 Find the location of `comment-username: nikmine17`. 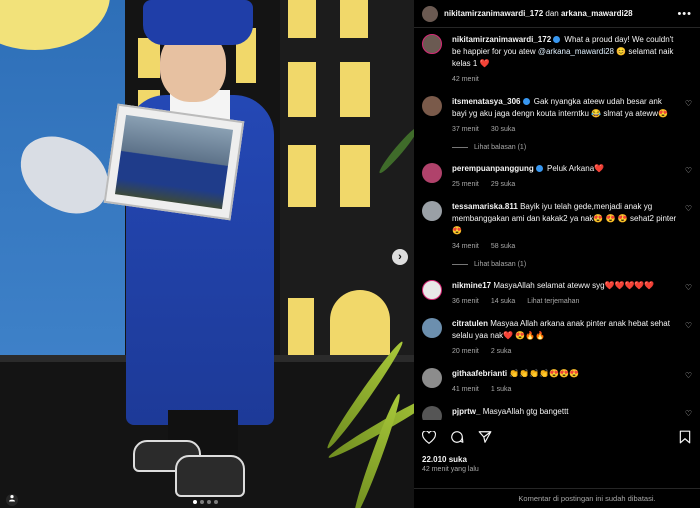

comment-username: nikmine17 is located at coordinates (471, 285).